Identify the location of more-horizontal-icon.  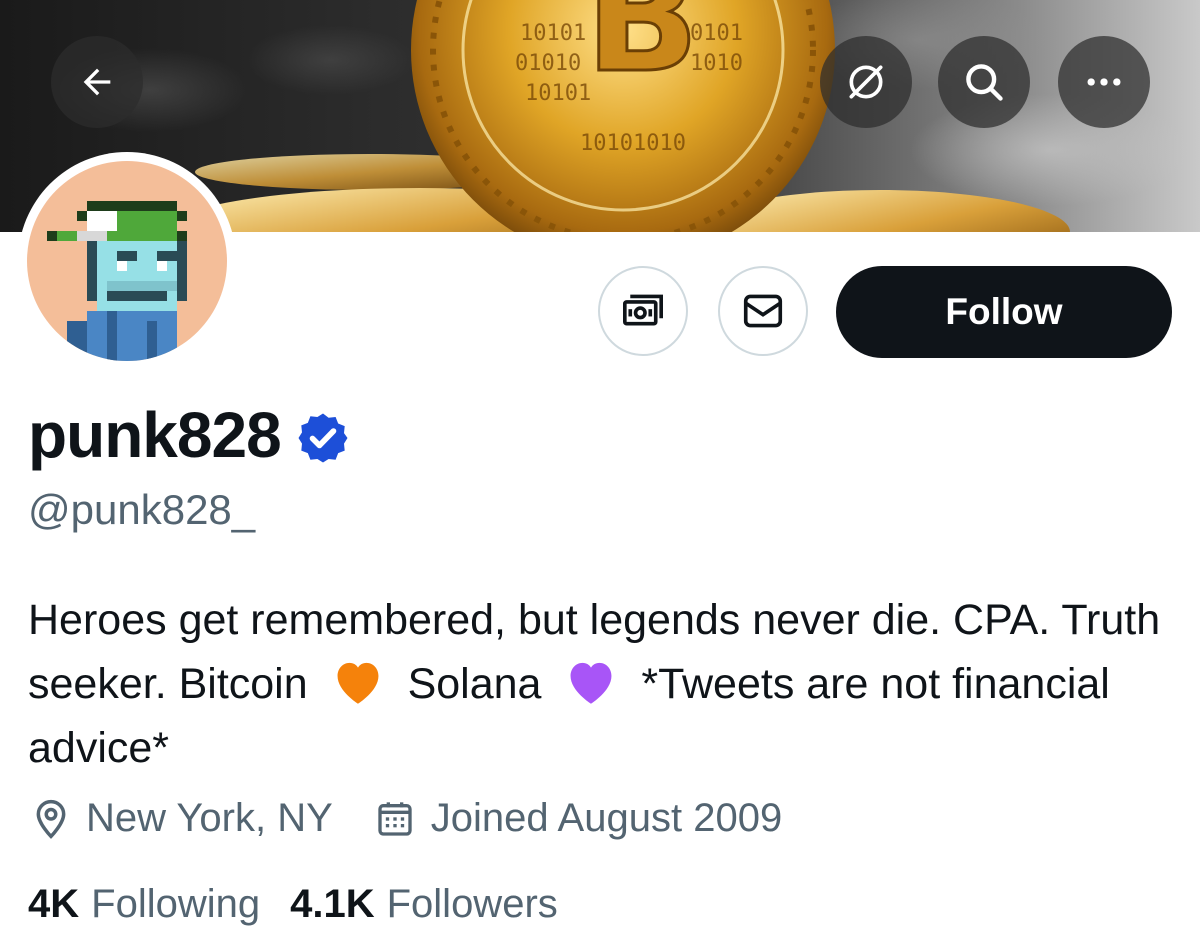
(1104, 82).